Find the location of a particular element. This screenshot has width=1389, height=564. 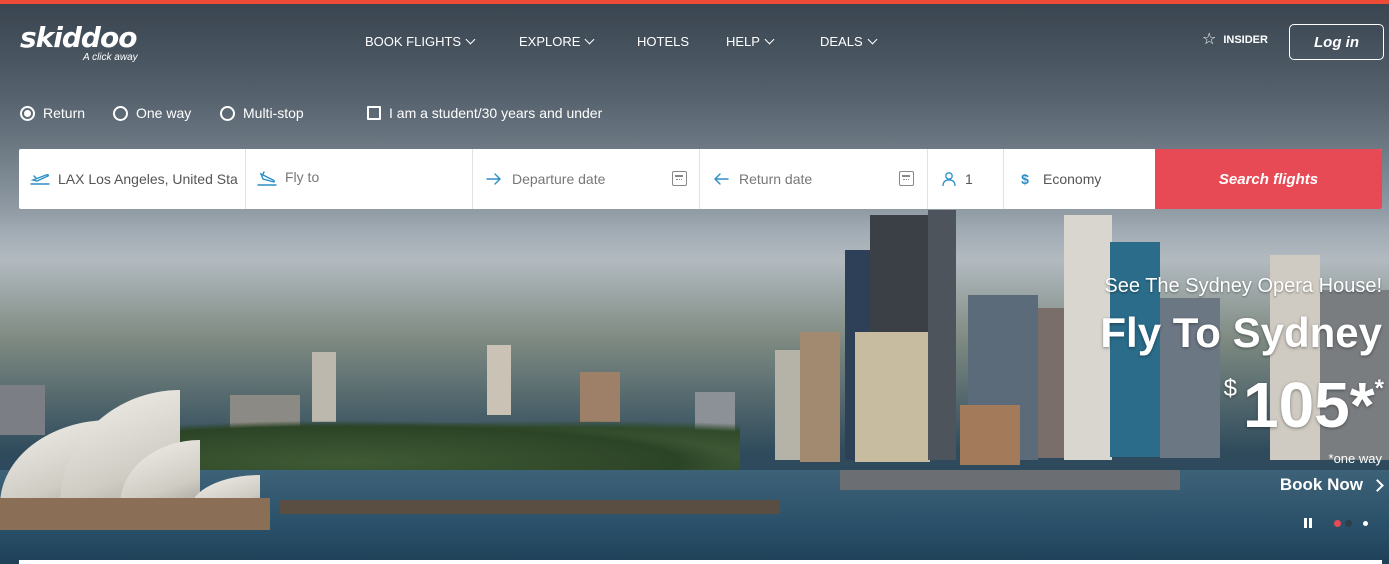

arrow-left-icon is located at coordinates (721, 179).